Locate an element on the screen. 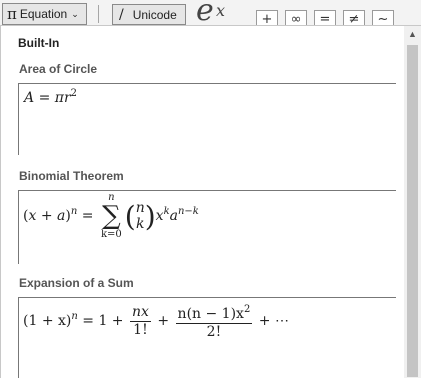 This screenshot has width=421, height=378. equation-label: Equation is located at coordinates (43, 14).